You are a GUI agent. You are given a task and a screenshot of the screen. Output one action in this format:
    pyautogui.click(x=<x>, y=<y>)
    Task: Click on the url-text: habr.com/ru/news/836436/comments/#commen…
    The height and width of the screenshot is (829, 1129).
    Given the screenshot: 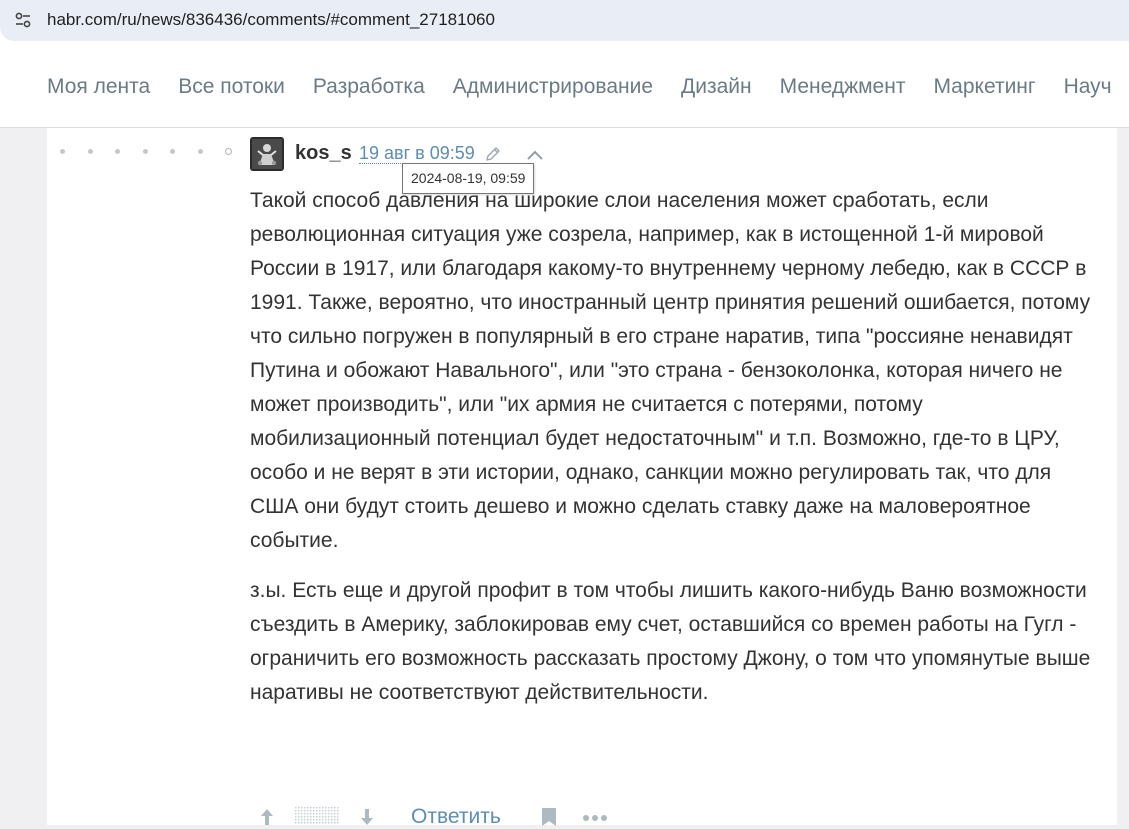 What is the action you would take?
    pyautogui.click(x=271, y=20)
    